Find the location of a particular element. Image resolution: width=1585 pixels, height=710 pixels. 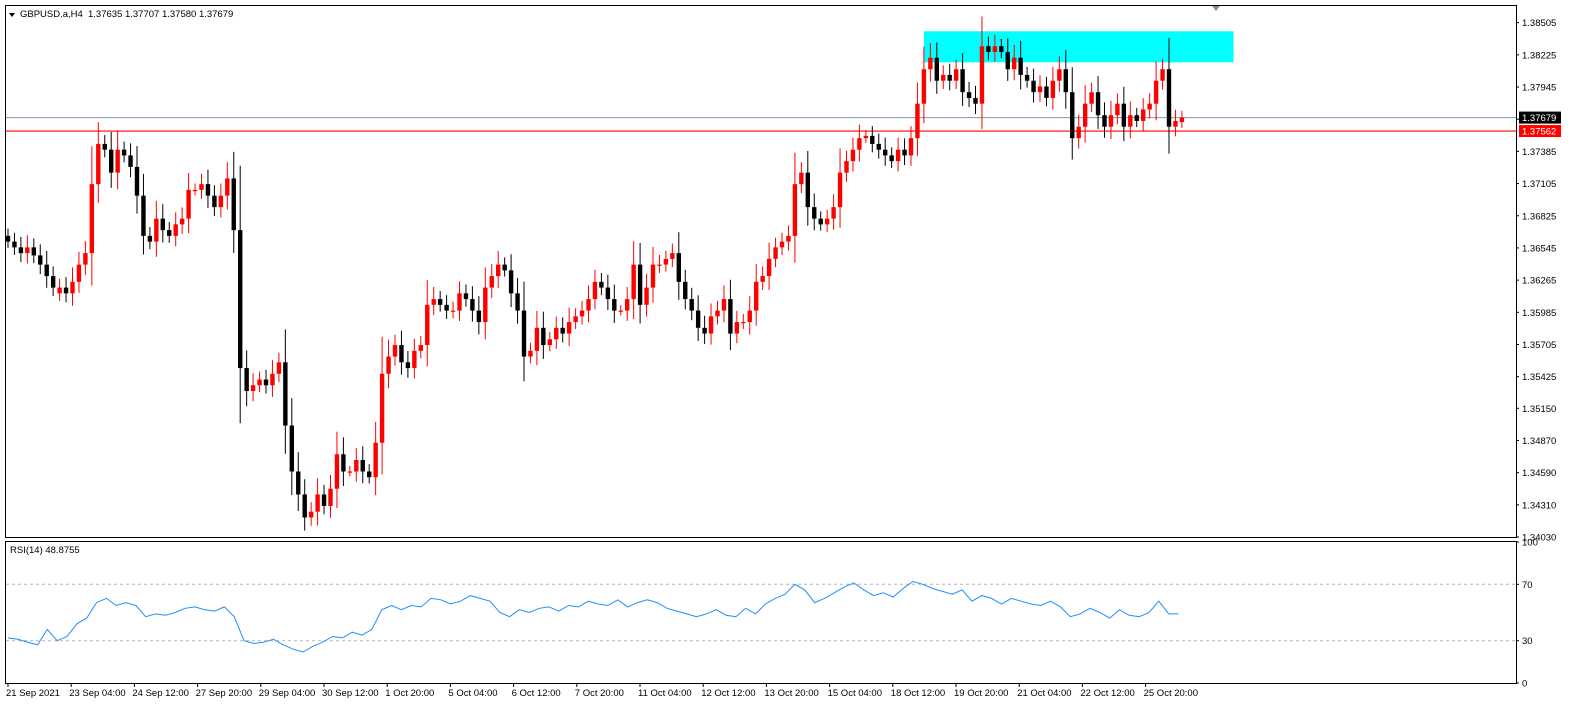

symbol-label: GBPUSD.a,H4 is located at coordinates (51, 14).